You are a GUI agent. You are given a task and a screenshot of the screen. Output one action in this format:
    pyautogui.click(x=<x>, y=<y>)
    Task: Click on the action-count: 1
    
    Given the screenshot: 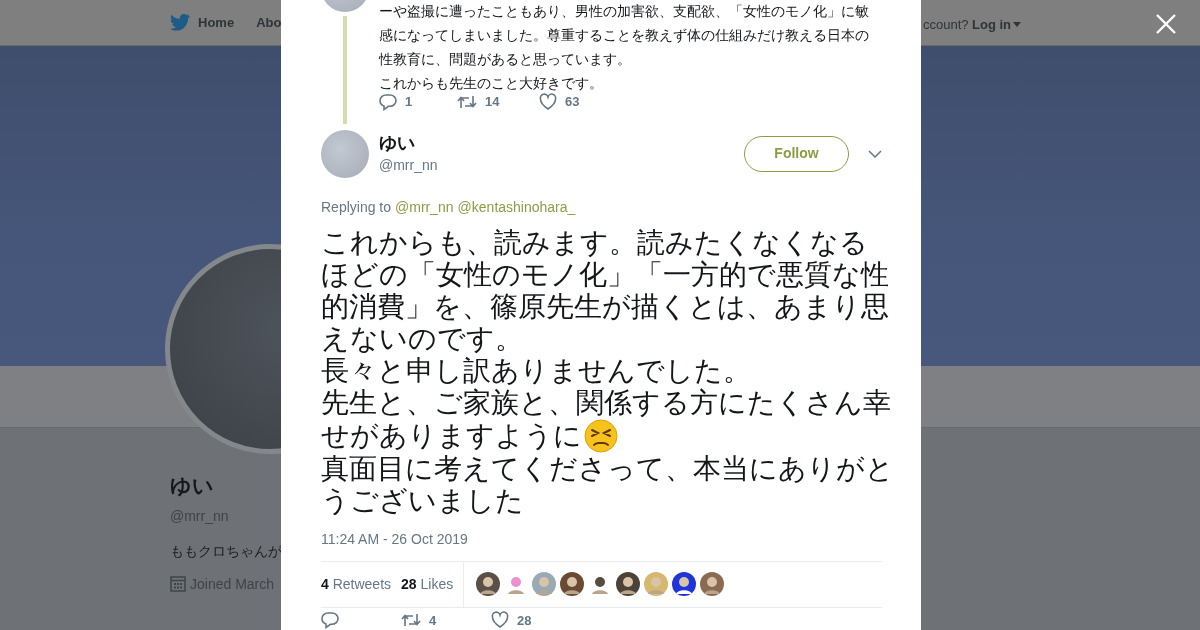 What is the action you would take?
    pyautogui.click(x=409, y=102)
    